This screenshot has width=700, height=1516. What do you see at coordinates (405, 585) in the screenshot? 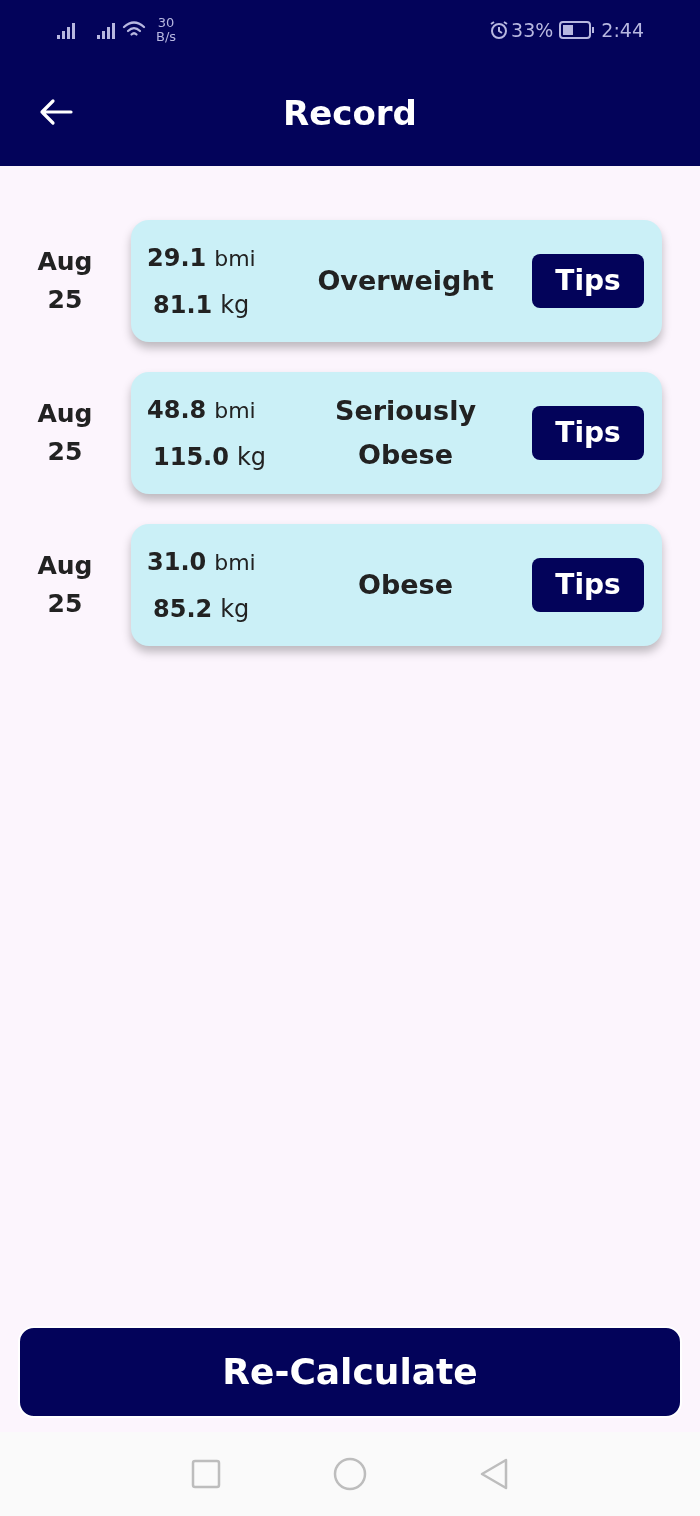
I see `bmi-category: Obese` at bounding box center [405, 585].